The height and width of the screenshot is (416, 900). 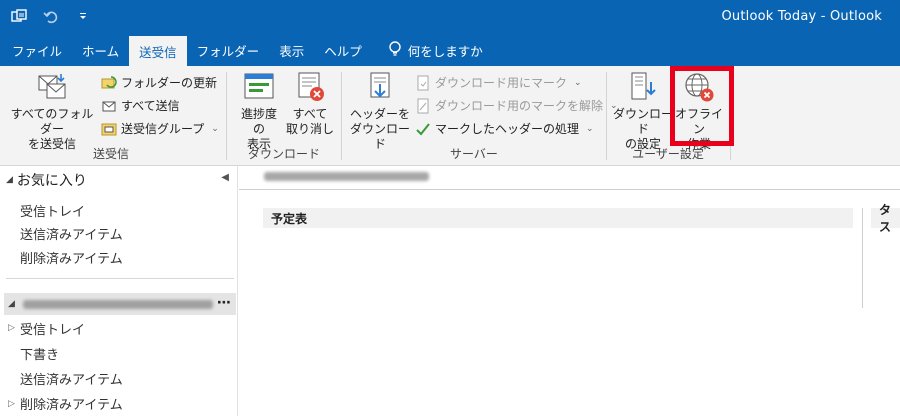 What do you see at coordinates (163, 129) in the screenshot?
I see `send-receive-groups-label: 送受信グループ` at bounding box center [163, 129].